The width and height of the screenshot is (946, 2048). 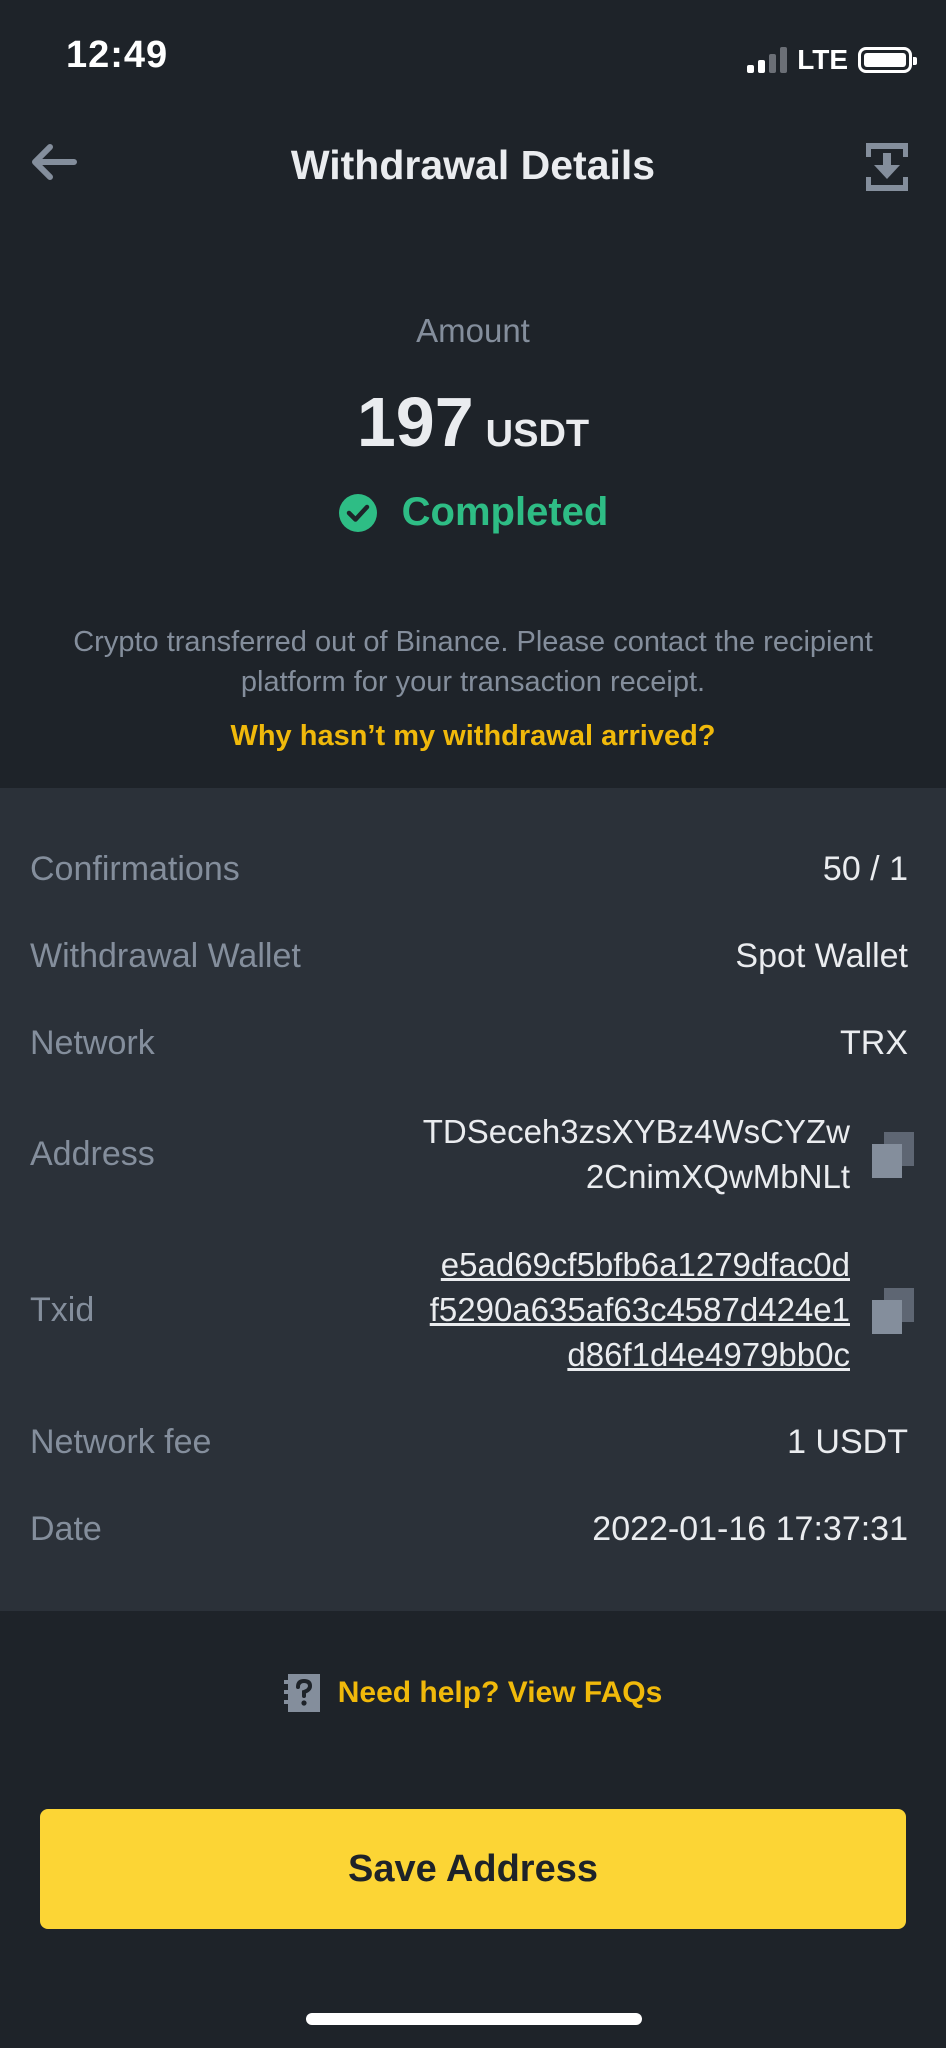 I want to click on signal-icon, so click(x=767, y=60).